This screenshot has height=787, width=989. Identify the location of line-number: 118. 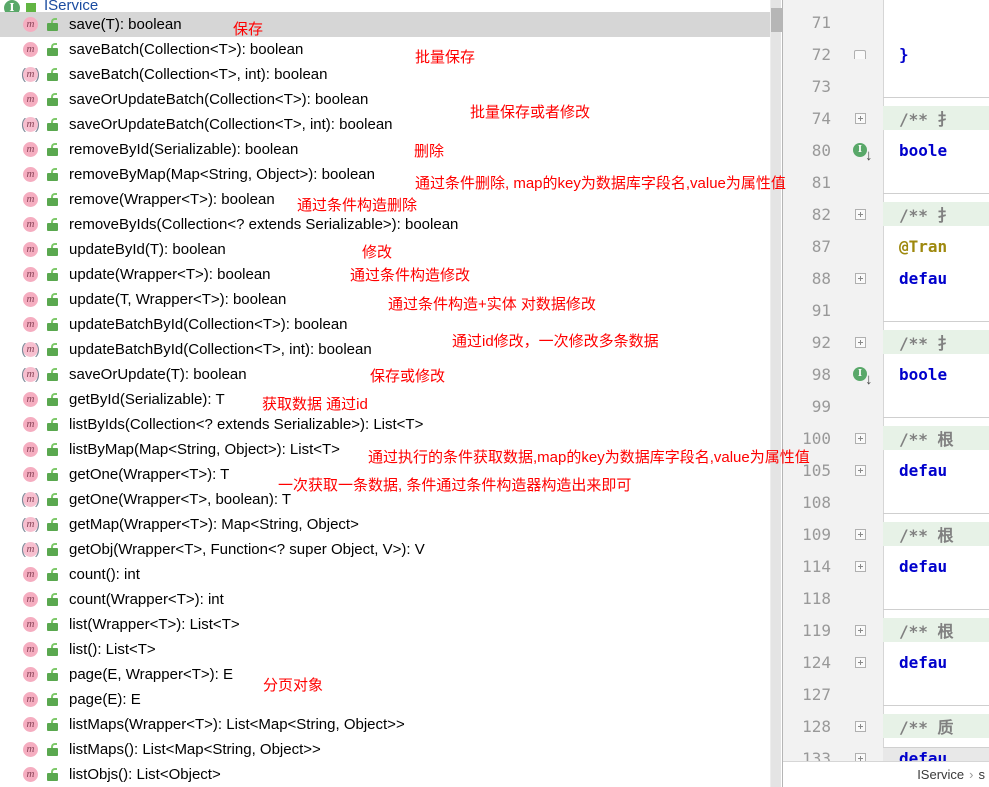
(816, 598).